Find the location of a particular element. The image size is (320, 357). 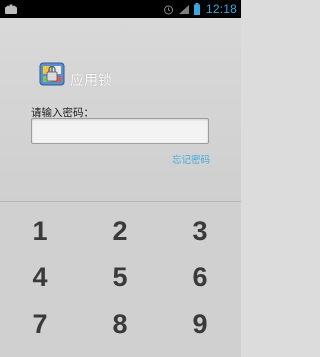

key-9: 9 is located at coordinates (200, 324).